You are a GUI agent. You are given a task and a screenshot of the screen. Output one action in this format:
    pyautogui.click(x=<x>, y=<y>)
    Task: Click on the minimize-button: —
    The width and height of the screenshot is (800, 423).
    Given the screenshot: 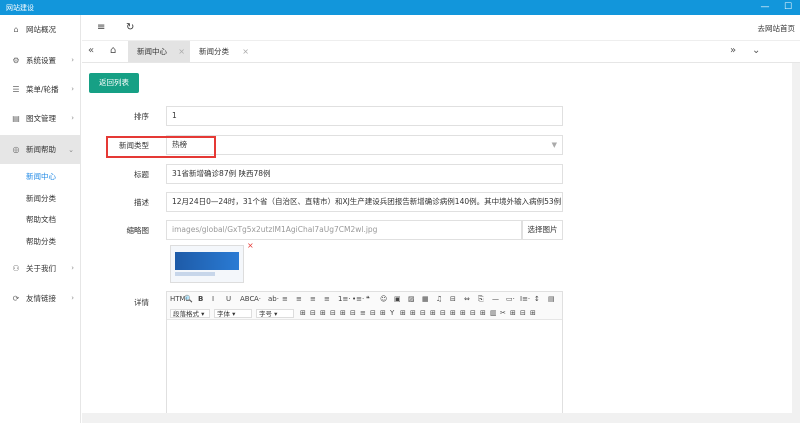 What is the action you would take?
    pyautogui.click(x=765, y=7)
    